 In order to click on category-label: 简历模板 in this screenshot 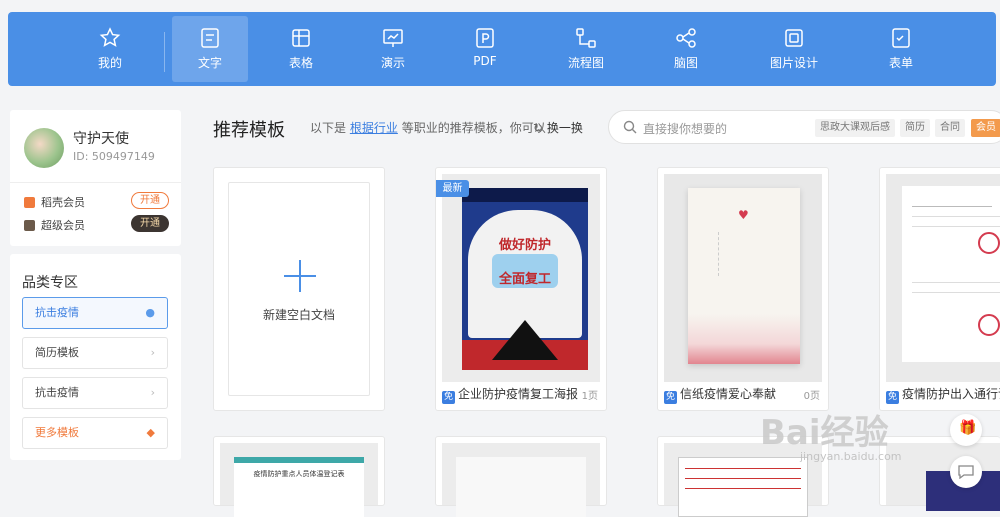, I will do `click(57, 352)`.